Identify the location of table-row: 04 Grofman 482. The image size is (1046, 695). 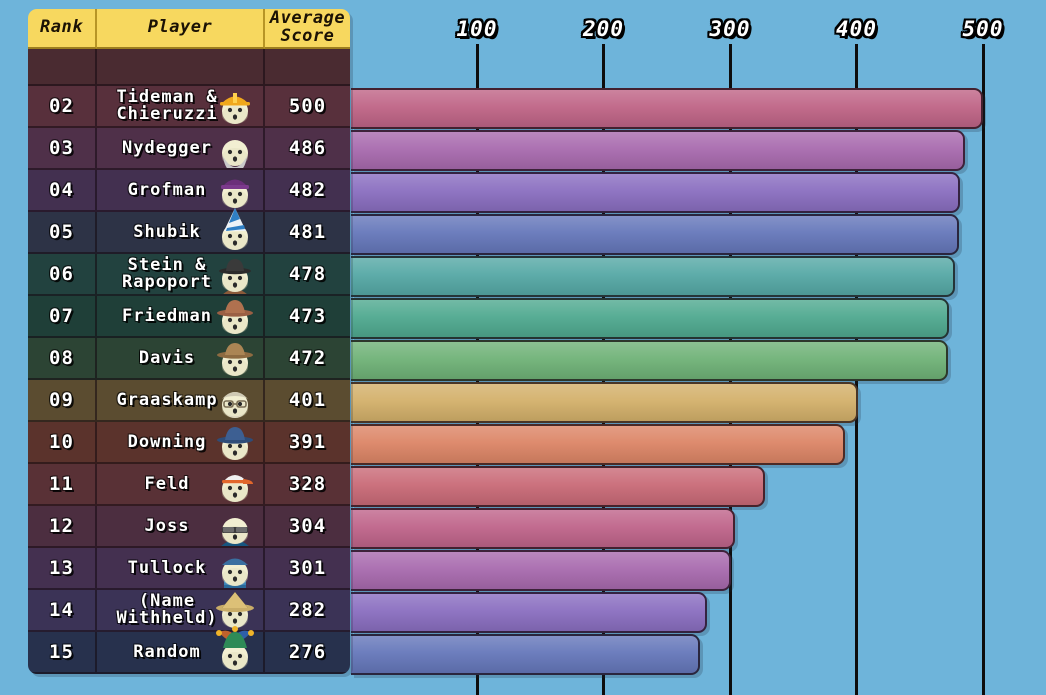
(189, 191).